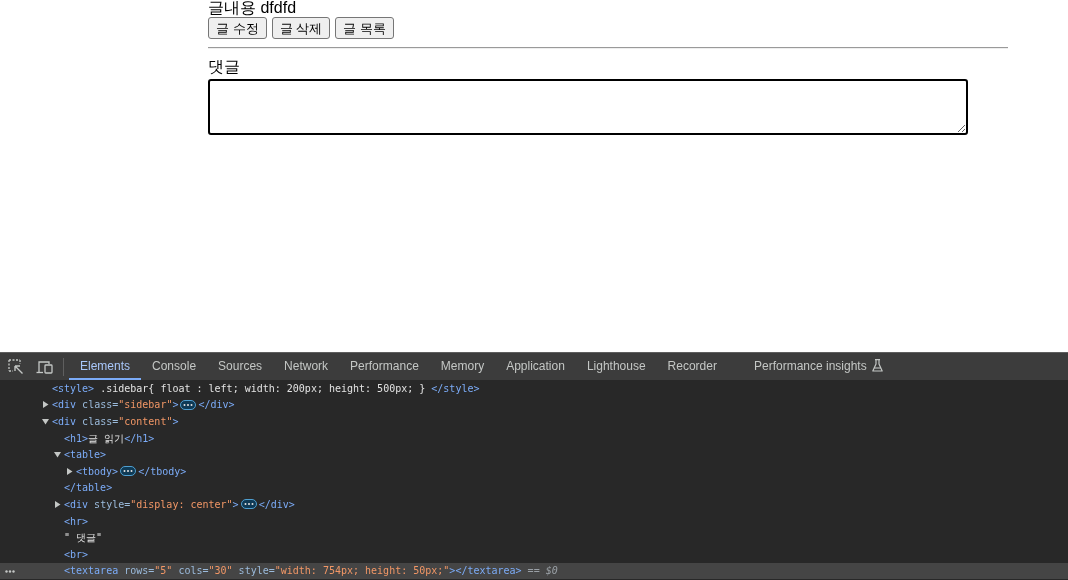 This screenshot has width=1068, height=580. What do you see at coordinates (115, 421) in the screenshot?
I see `opening-tag: <div class="content">` at bounding box center [115, 421].